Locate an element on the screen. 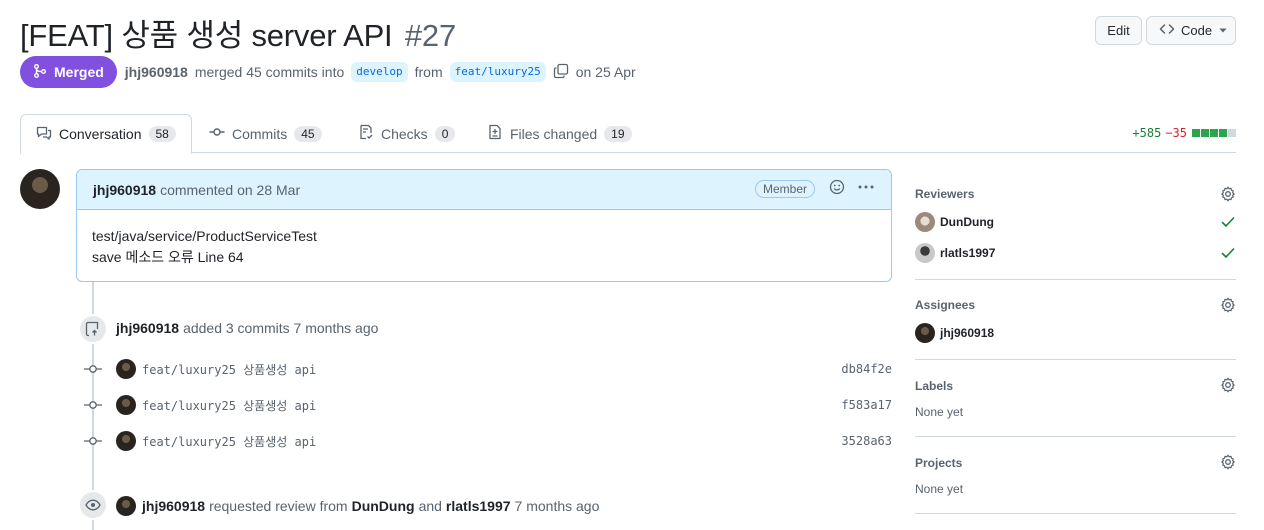 Image resolution: width=1264 pixels, height=530 pixels. code-button: Code is located at coordinates (1191, 30).